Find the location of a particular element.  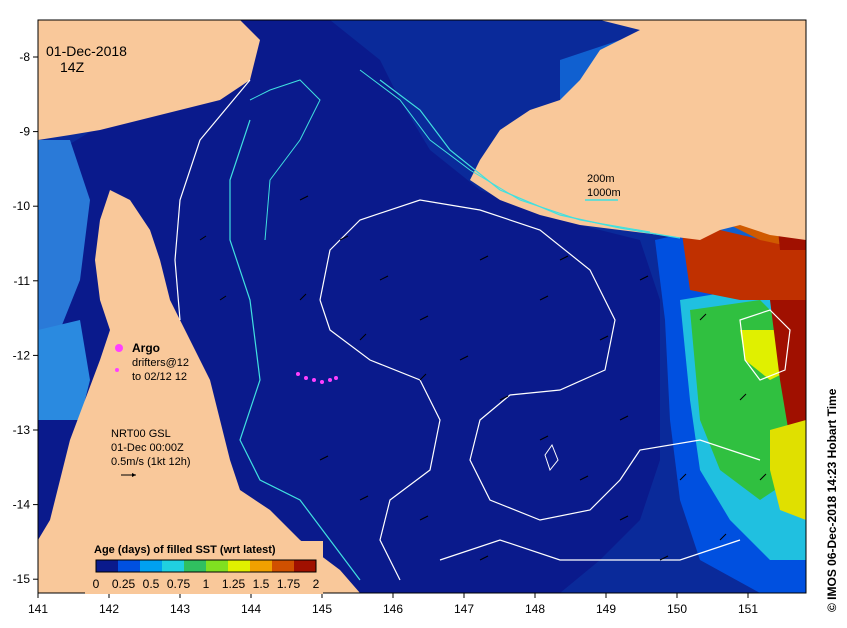

y-tick-label: -12 is located at coordinates (22, 355).